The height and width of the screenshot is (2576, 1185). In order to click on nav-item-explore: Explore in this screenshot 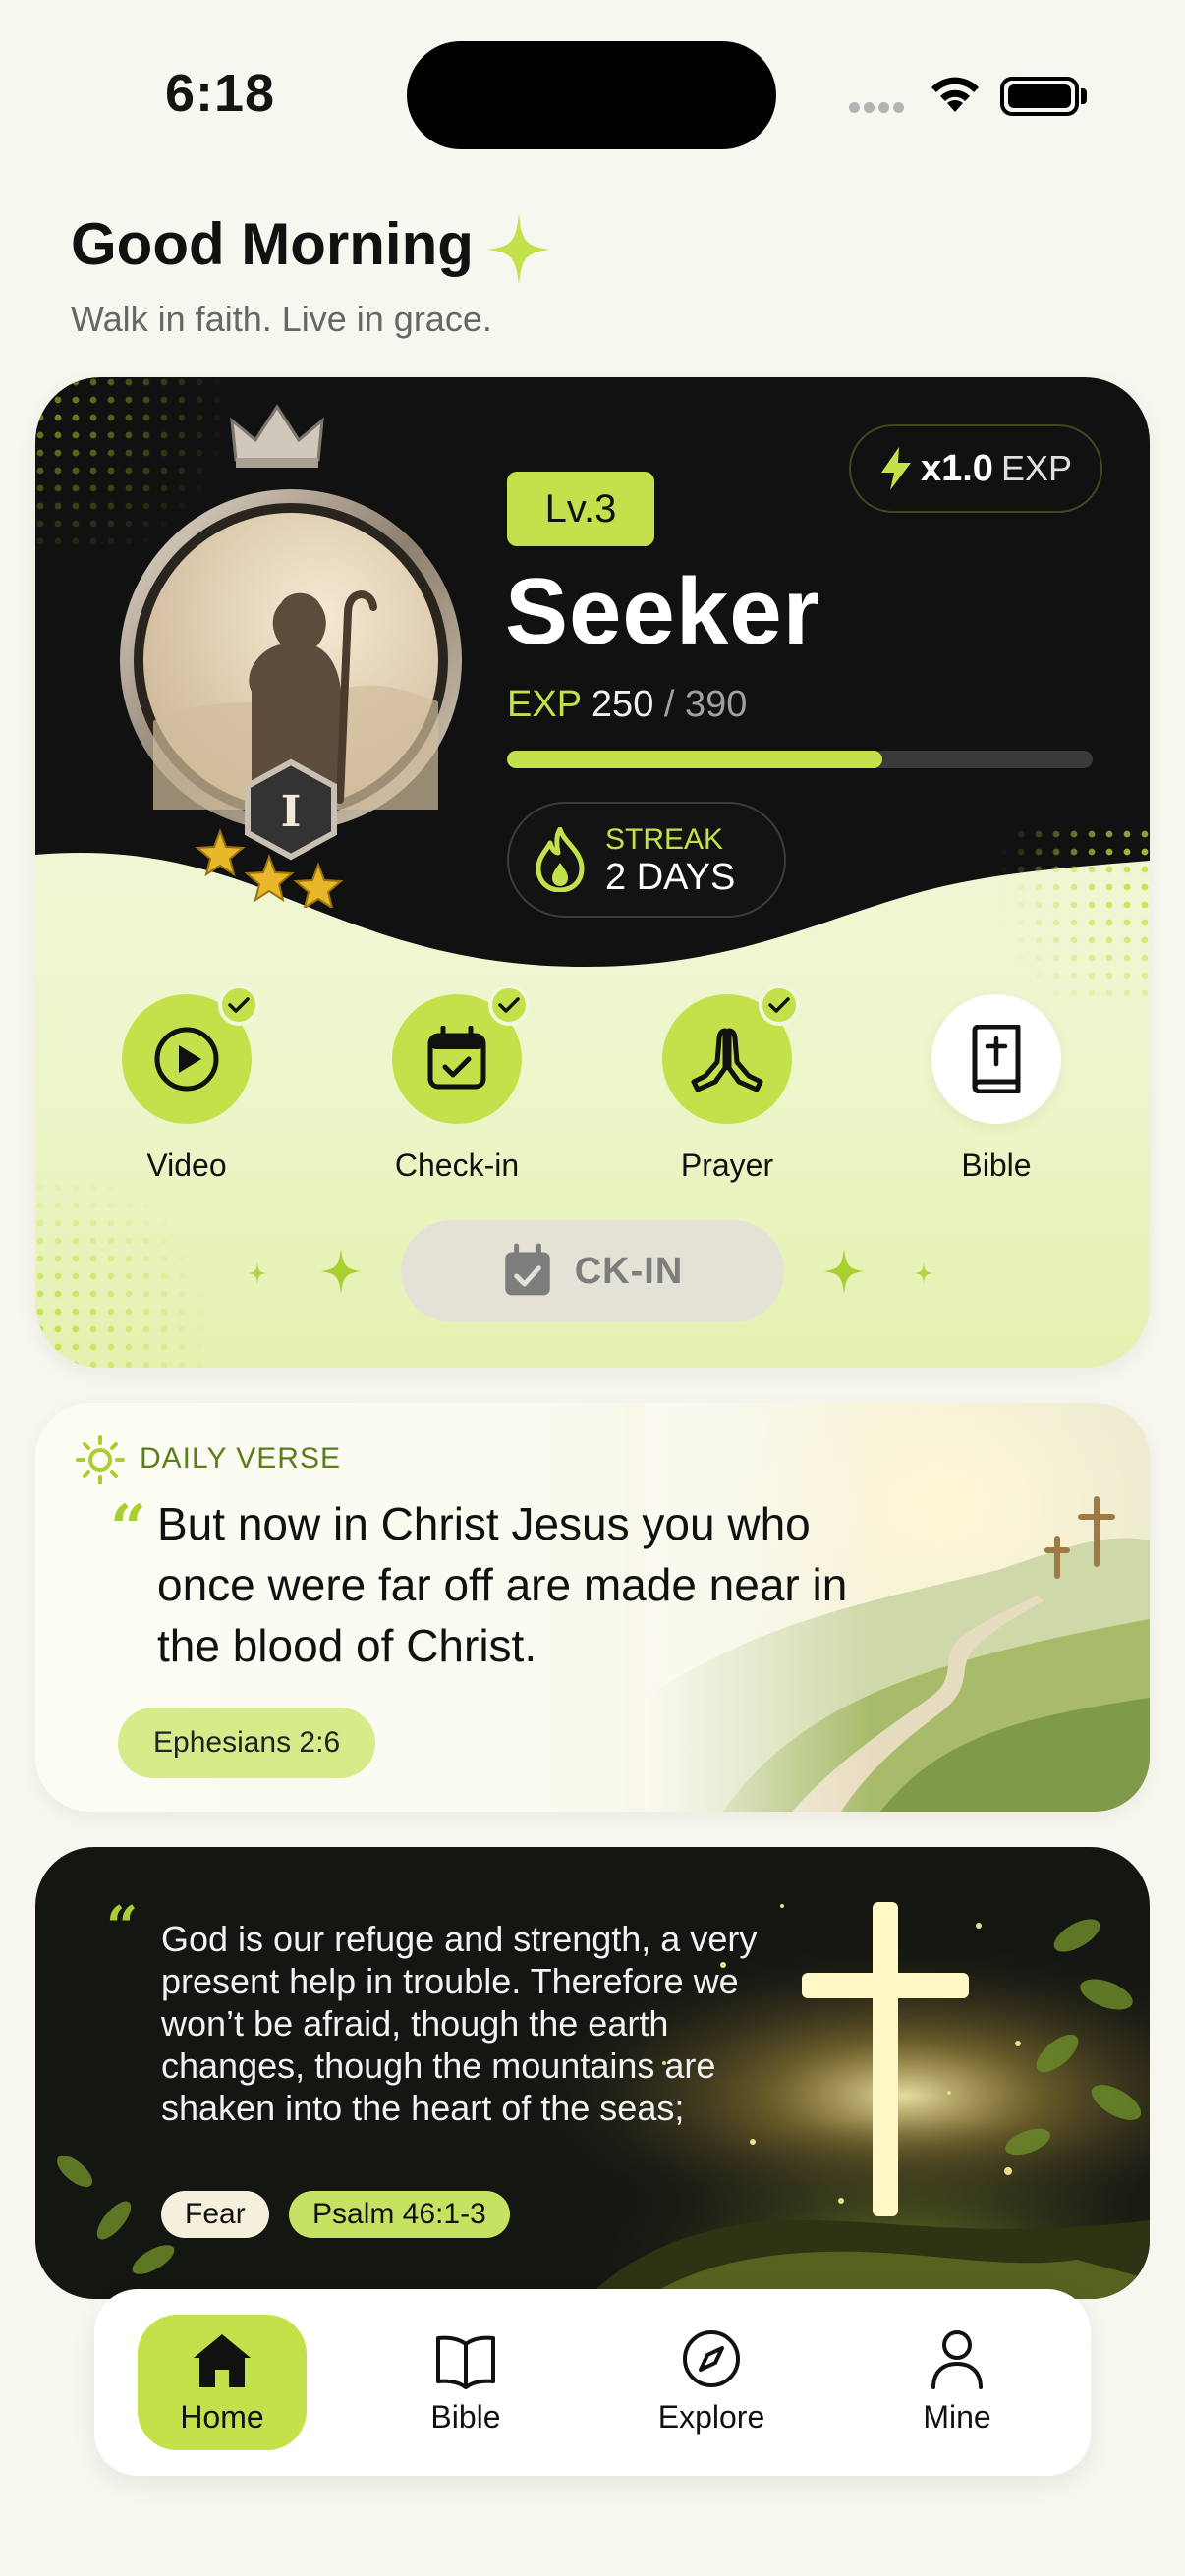, I will do `click(712, 2382)`.